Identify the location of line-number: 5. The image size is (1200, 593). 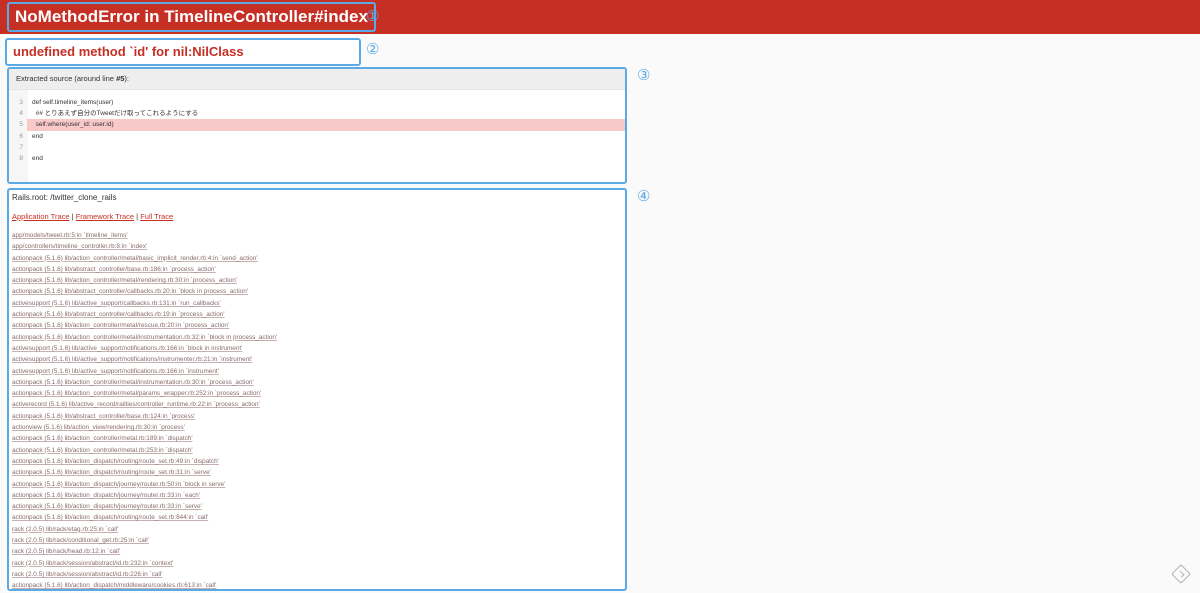
(21, 125).